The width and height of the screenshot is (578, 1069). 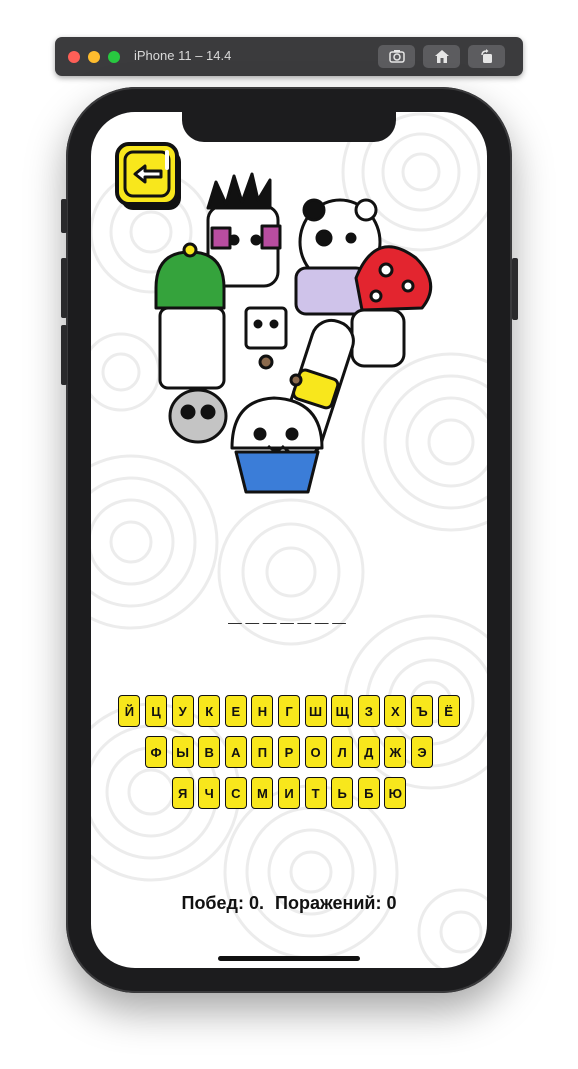 I want to click on losses-count: Поражений: 0, so click(x=336, y=903).